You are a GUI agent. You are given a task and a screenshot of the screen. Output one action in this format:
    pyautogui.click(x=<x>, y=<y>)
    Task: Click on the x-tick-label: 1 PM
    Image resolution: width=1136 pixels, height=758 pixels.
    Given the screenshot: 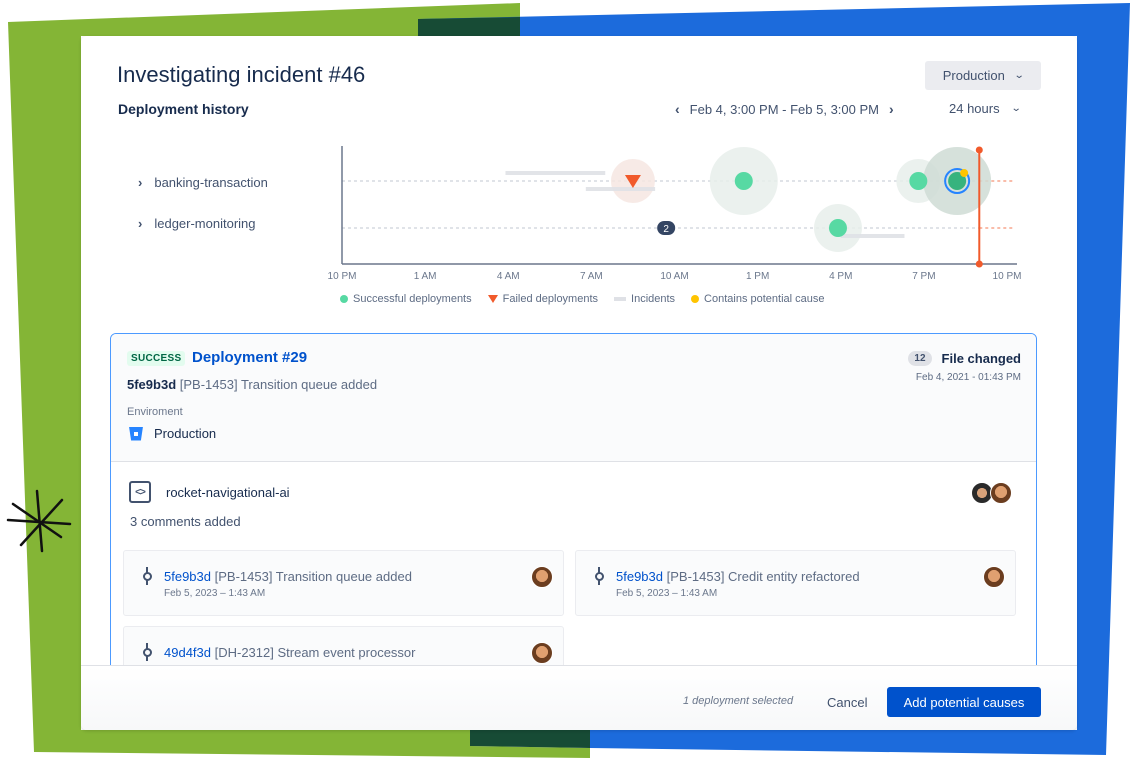 What is the action you would take?
    pyautogui.click(x=757, y=276)
    